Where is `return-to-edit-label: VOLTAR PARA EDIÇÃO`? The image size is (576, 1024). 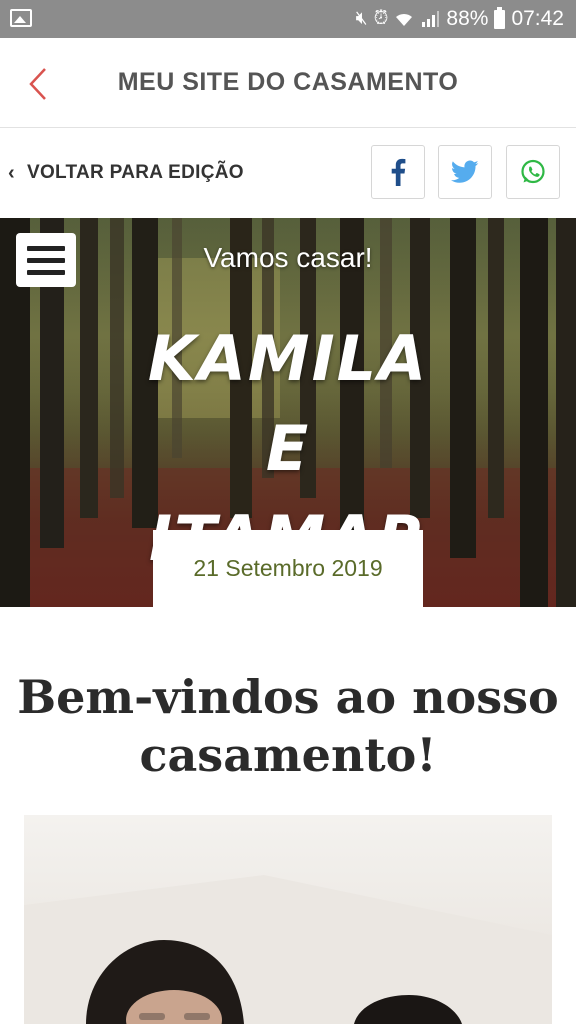
return-to-edit-label: VOLTAR PARA EDIÇÃO is located at coordinates (135, 172).